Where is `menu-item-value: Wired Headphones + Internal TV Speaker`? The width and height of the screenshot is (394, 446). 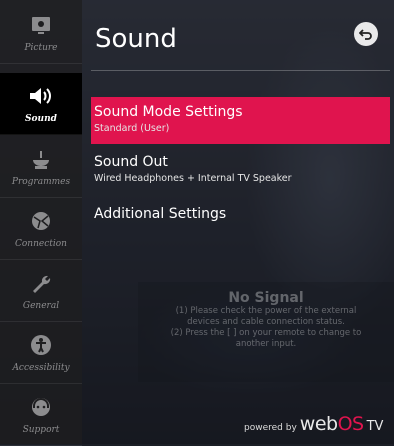 menu-item-value: Wired Headphones + Internal TV Speaker is located at coordinates (193, 178).